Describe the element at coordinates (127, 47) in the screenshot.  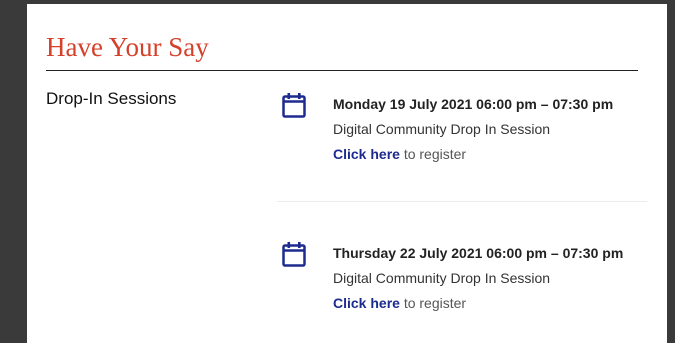
I see `page-heading: Have Your Say` at that location.